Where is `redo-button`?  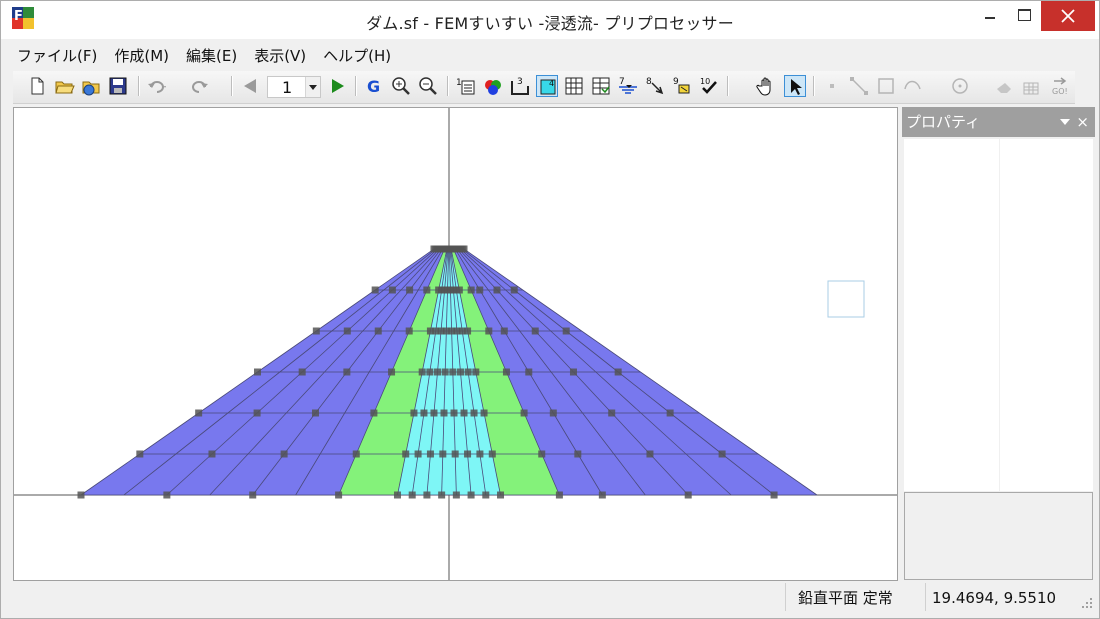 redo-button is located at coordinates (199, 86).